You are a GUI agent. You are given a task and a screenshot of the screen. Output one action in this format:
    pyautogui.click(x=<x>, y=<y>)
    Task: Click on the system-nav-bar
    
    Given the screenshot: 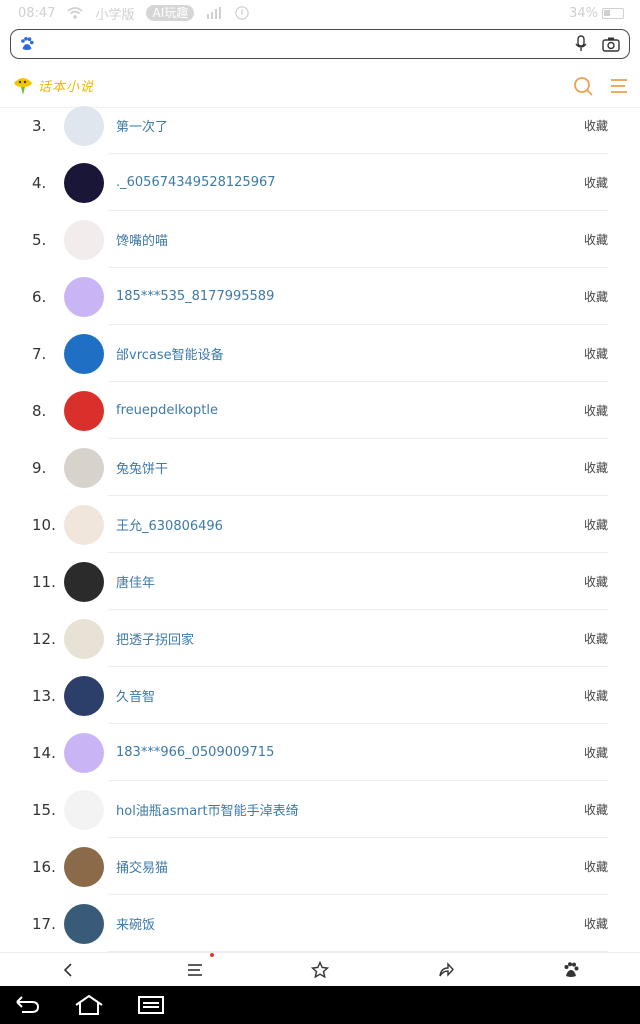 What is the action you would take?
    pyautogui.click(x=320, y=1005)
    